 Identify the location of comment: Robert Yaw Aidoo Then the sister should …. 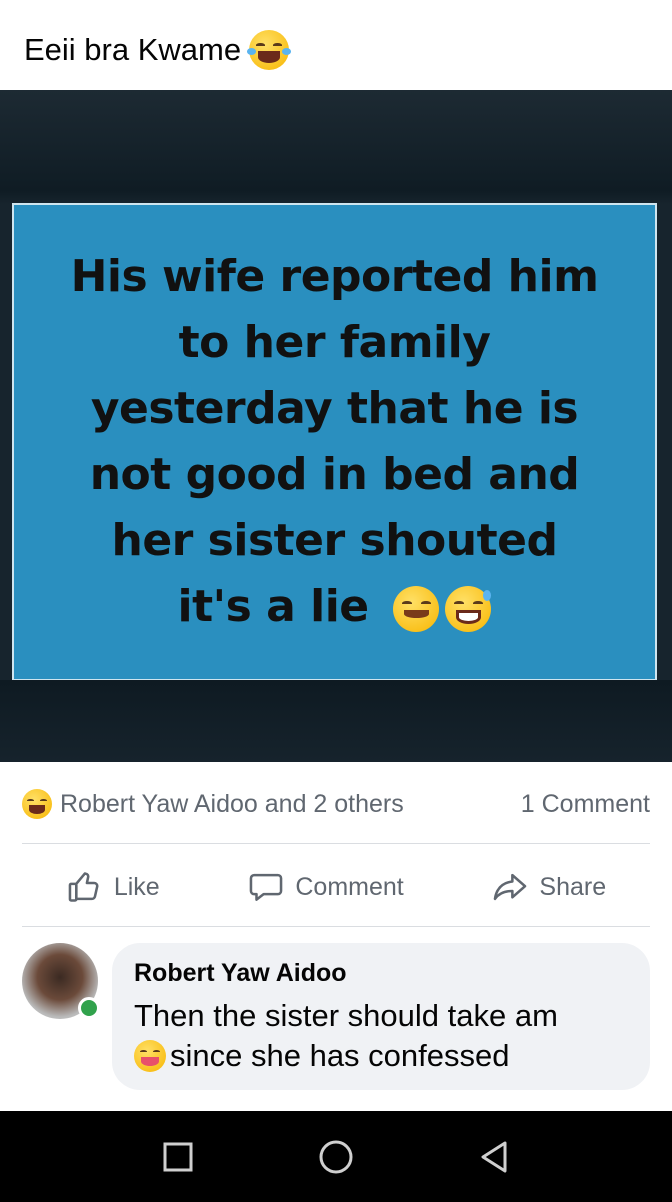
(336, 1016).